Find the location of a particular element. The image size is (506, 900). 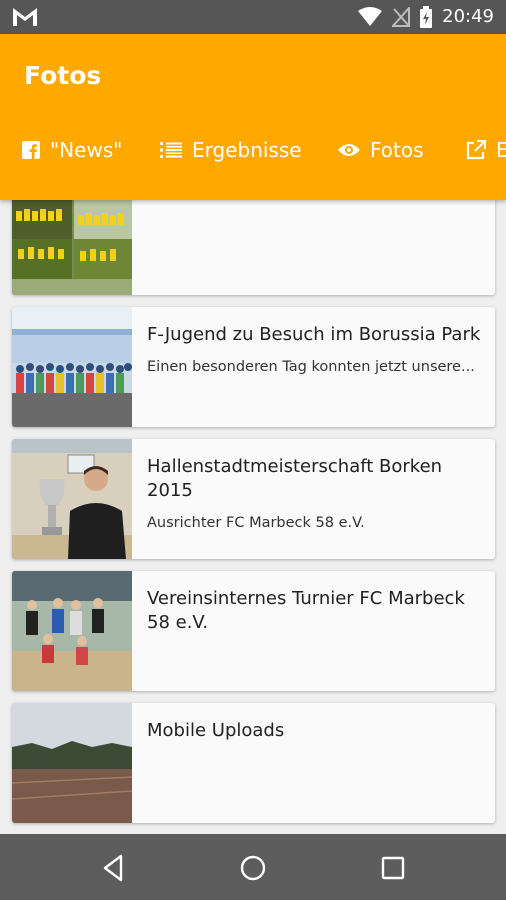

tab-bar: "News" Ergebnisse Fotos E is located at coordinates (253, 150).